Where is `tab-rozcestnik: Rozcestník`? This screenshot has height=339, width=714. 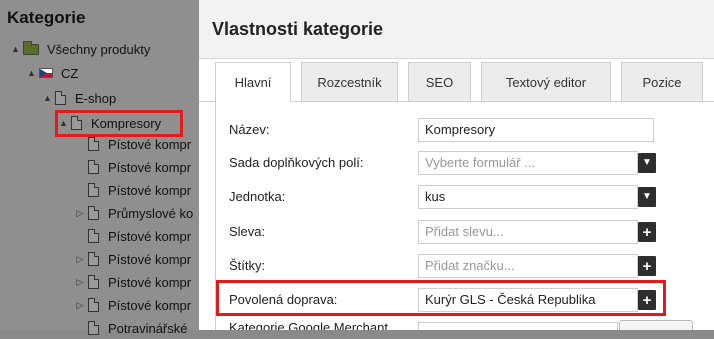 tab-rozcestnik: Rozcestník is located at coordinates (349, 81).